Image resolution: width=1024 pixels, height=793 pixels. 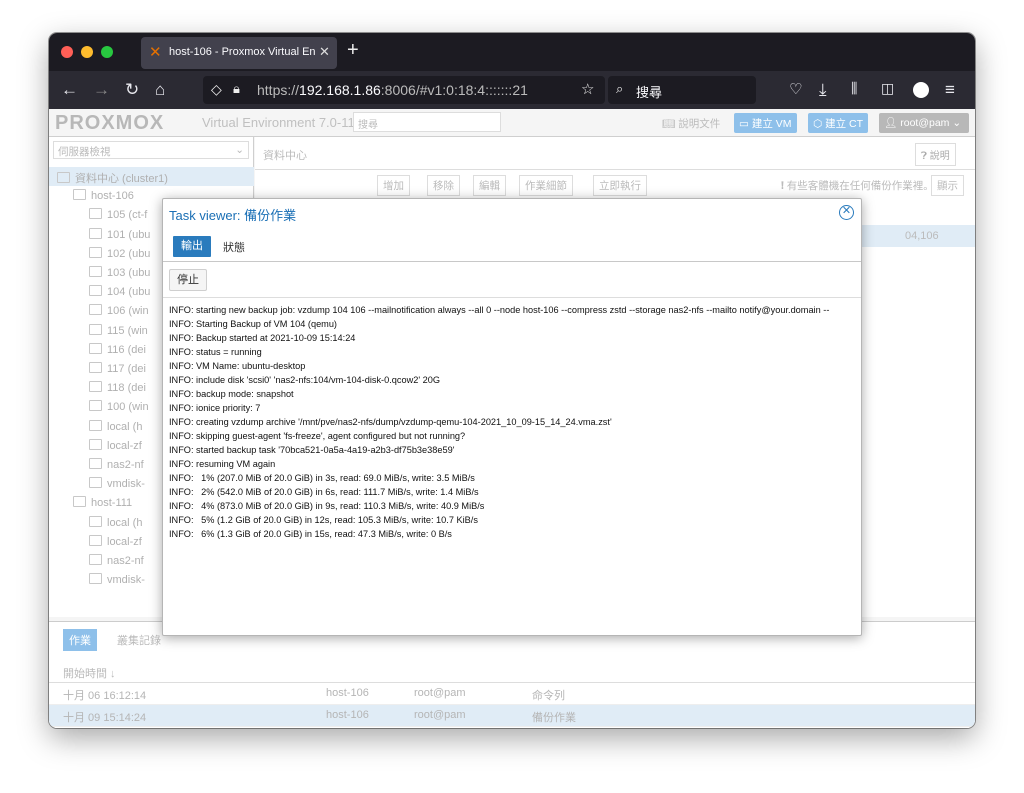 What do you see at coordinates (857, 186) in the screenshot?
I see `backup-notice: ❗︎ 有些客體機在任何備份作業裡。` at bounding box center [857, 186].